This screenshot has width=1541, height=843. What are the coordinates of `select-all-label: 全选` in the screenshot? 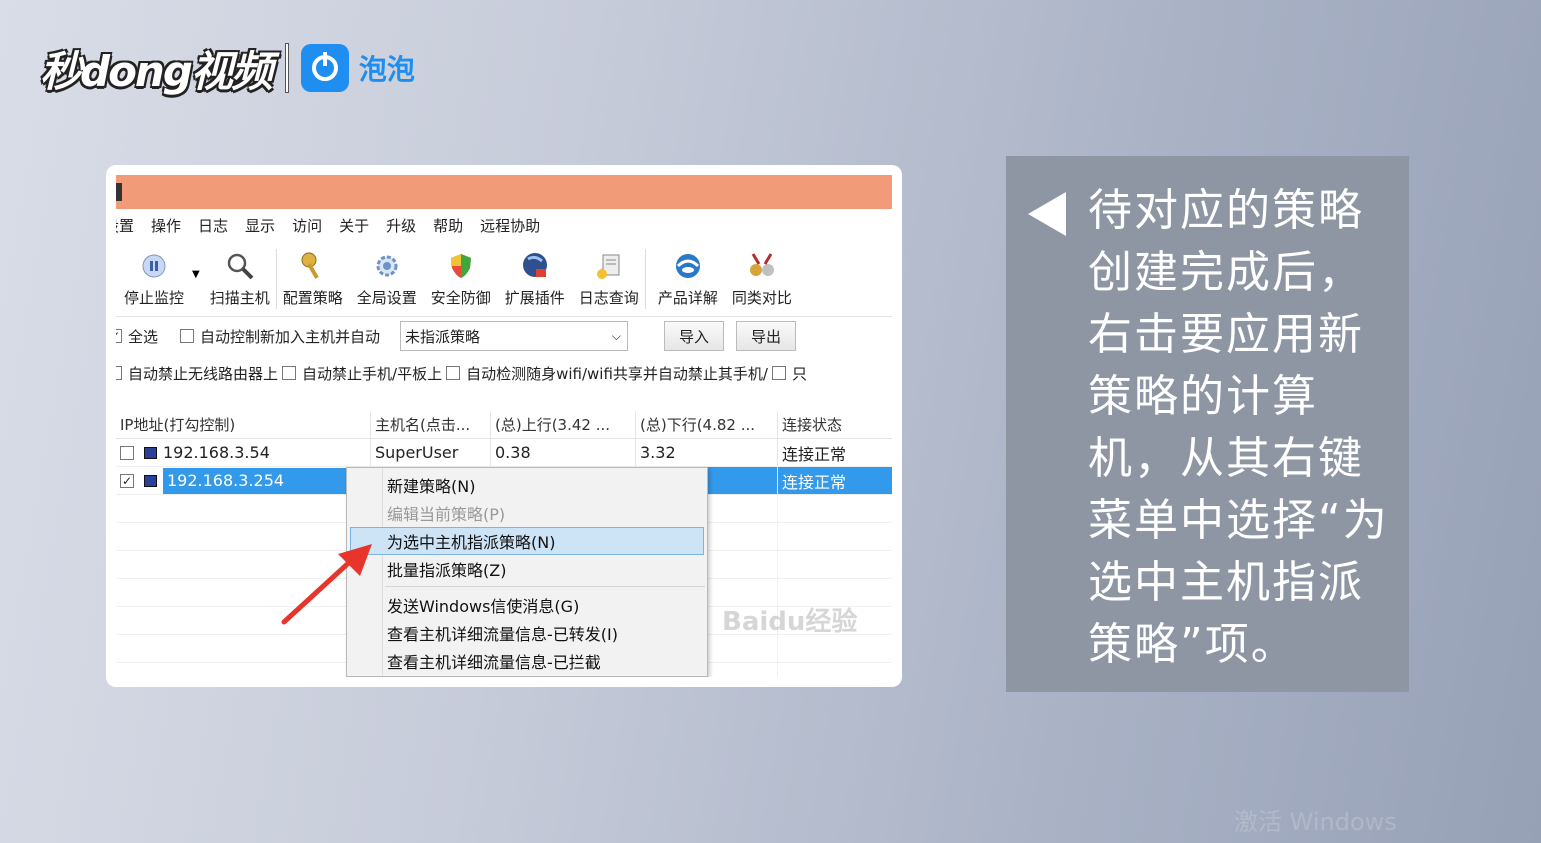 It's located at (143, 336).